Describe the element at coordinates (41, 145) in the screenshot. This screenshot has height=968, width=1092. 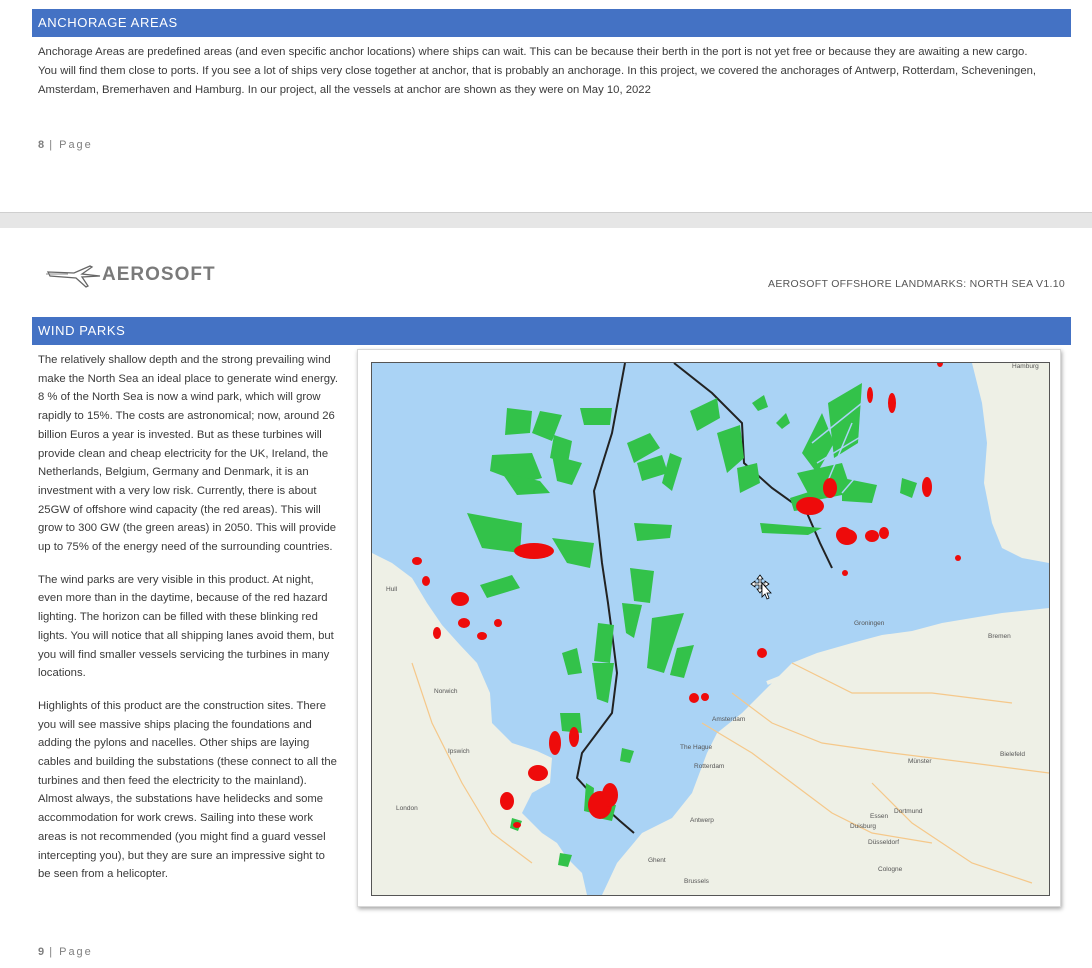
I see `page-number-value: 8` at that location.